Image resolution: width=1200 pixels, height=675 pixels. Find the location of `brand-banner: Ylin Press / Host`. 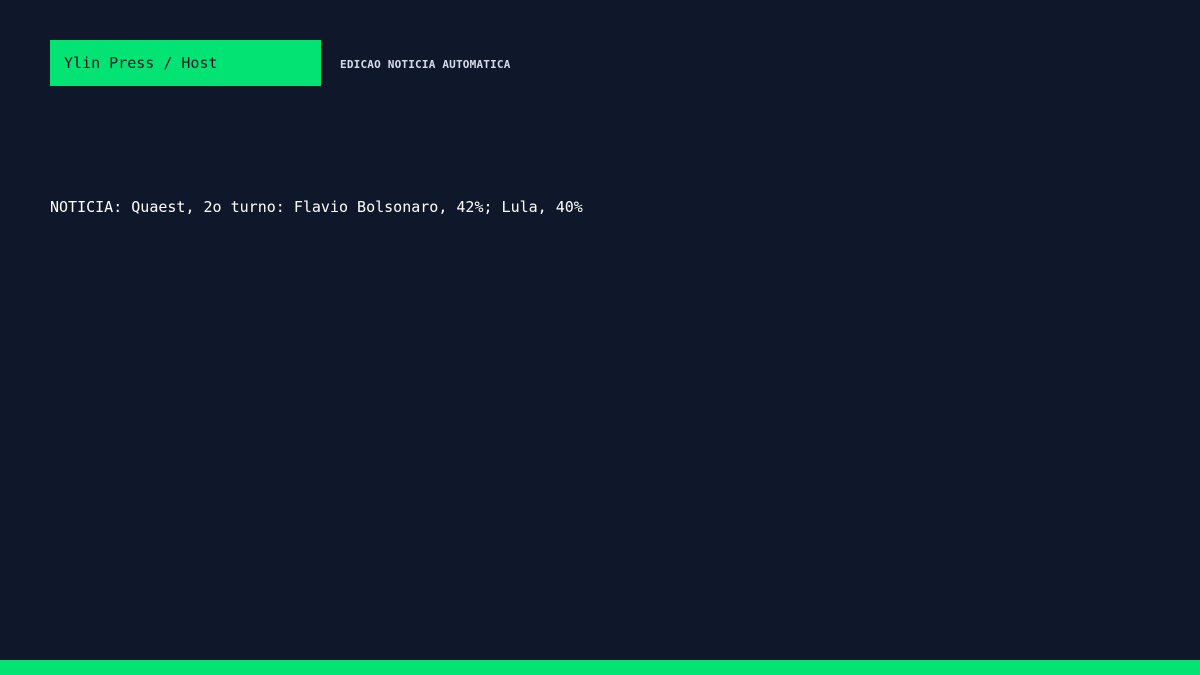

brand-banner: Ylin Press / Host is located at coordinates (185, 63).